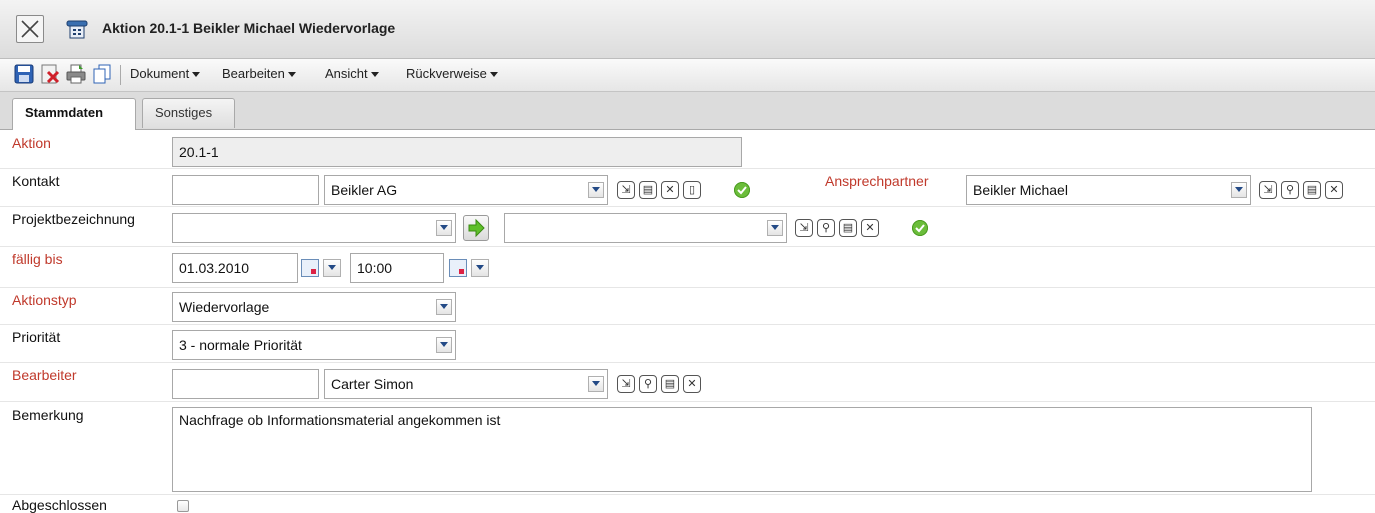 This screenshot has width=1375, height=513. I want to click on close-button, so click(30, 29).